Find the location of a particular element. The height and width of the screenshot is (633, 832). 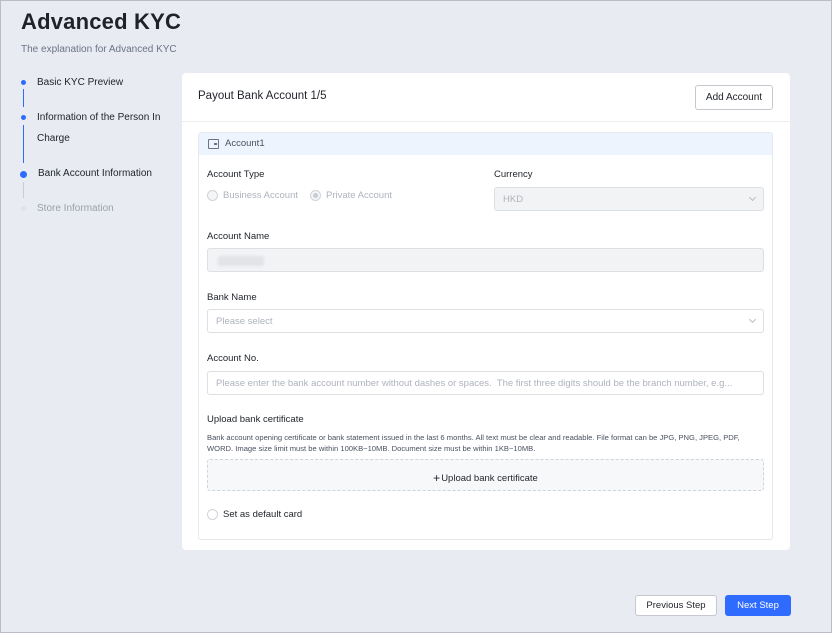

previous-step-button: Previous Step is located at coordinates (676, 605).